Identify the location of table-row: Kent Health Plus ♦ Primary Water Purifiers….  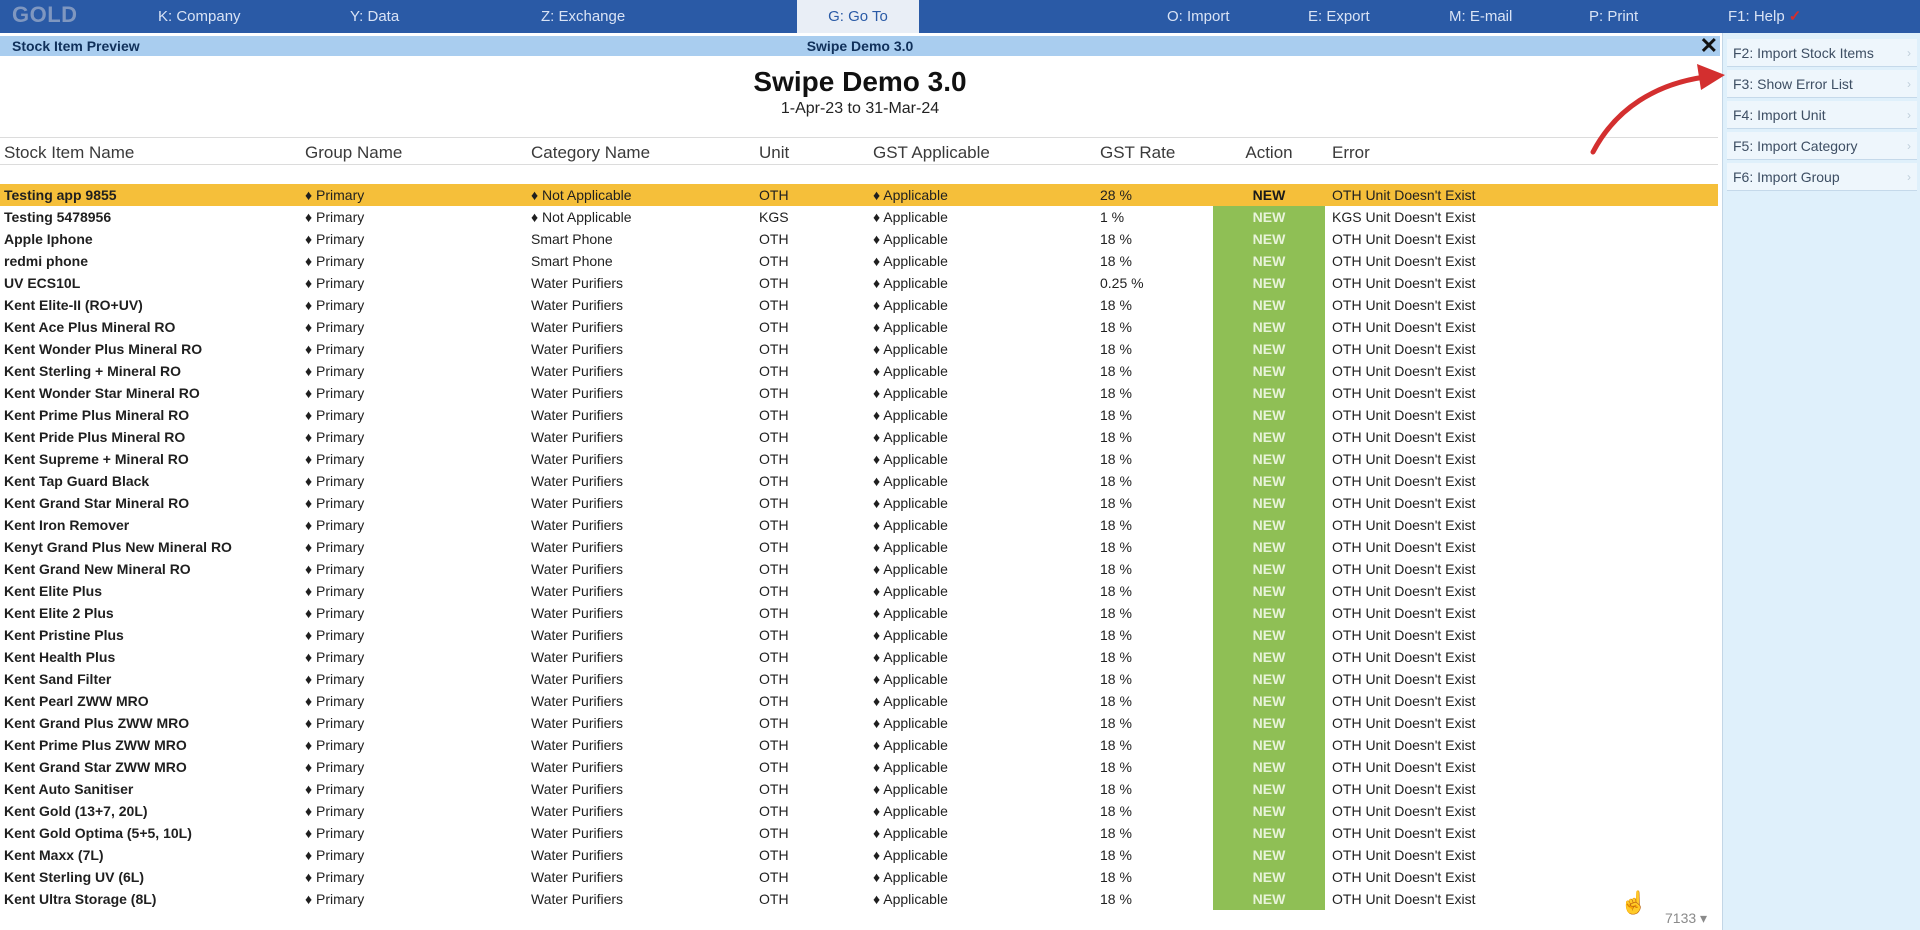
(859, 657).